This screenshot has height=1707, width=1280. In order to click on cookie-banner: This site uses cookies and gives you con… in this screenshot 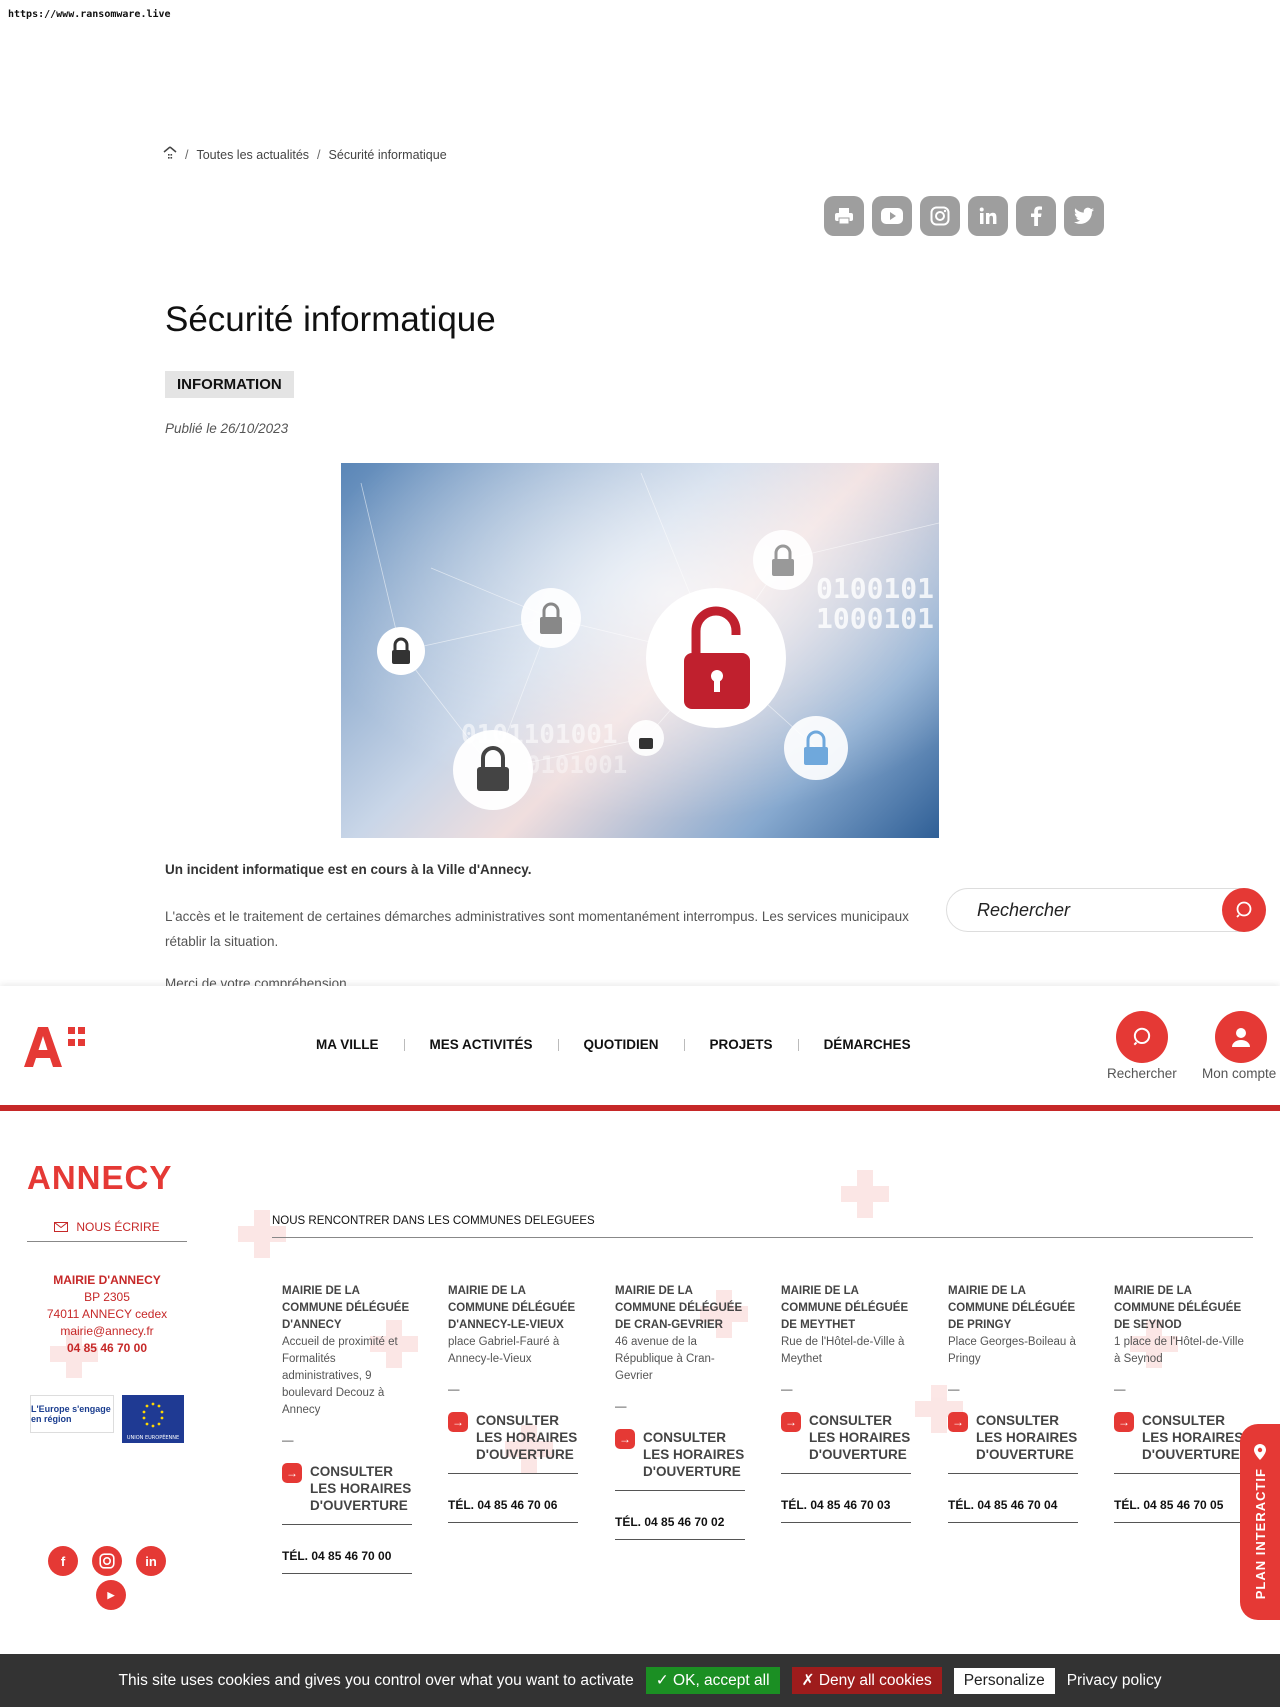, I will do `click(640, 1680)`.